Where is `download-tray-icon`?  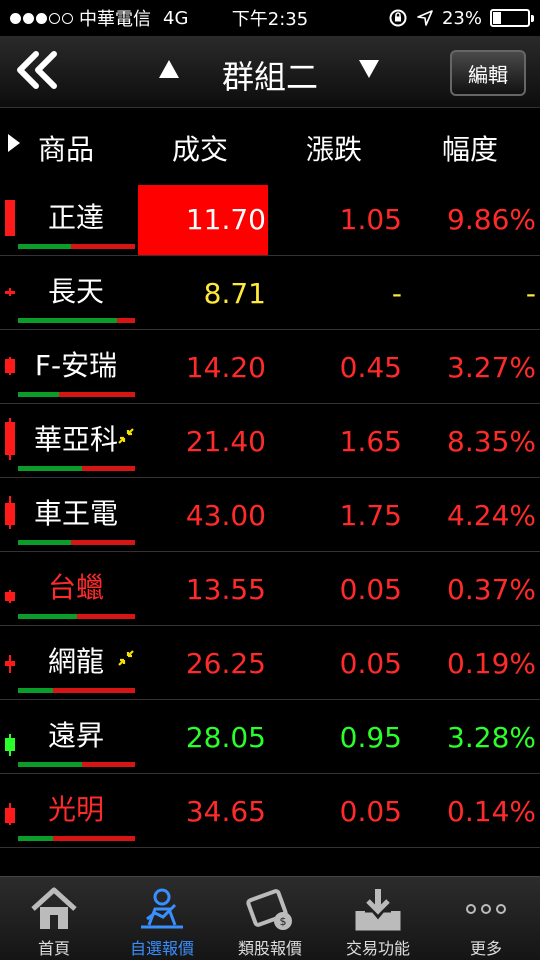
download-tray-icon is located at coordinates (378, 910).